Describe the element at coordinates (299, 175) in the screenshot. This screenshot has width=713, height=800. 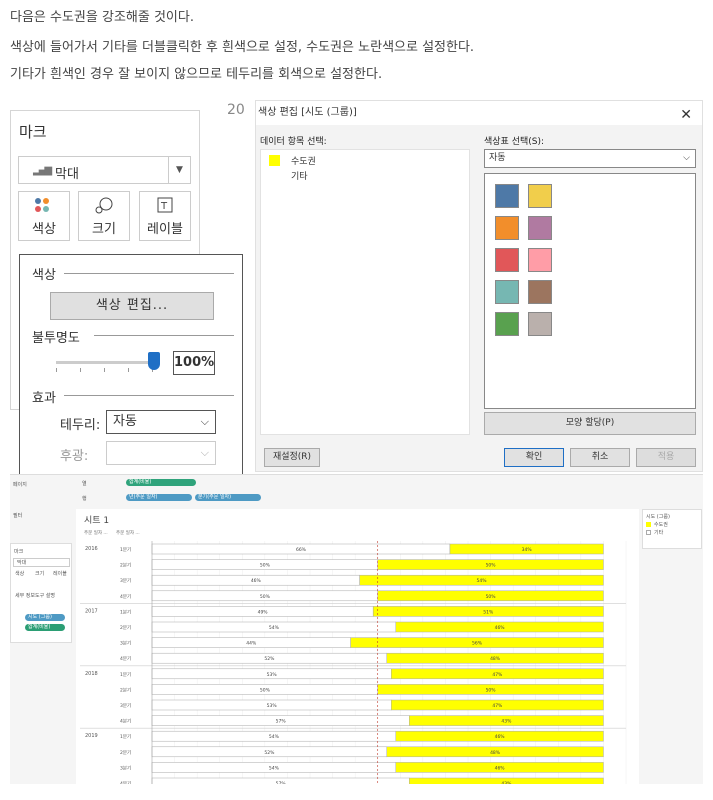
I see `data-item-other: 기타` at that location.